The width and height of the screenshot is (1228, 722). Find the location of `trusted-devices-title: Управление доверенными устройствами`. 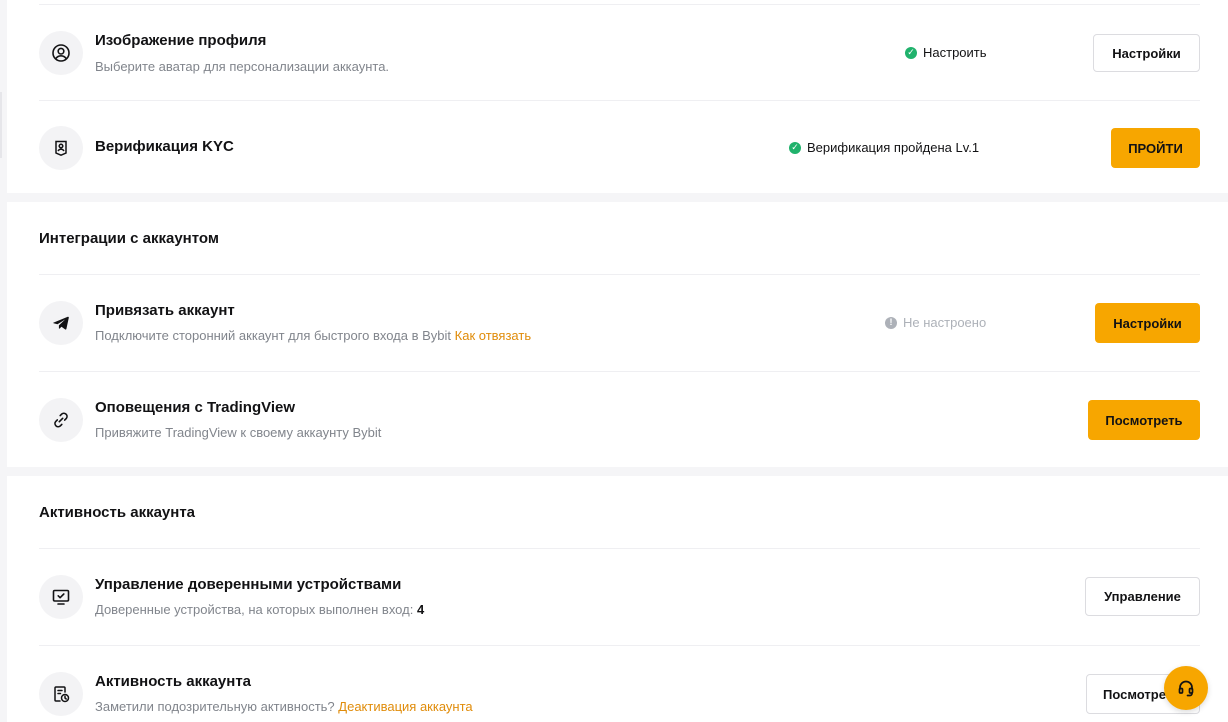

trusted-devices-title: Управление доверенными устройствами is located at coordinates (248, 584).